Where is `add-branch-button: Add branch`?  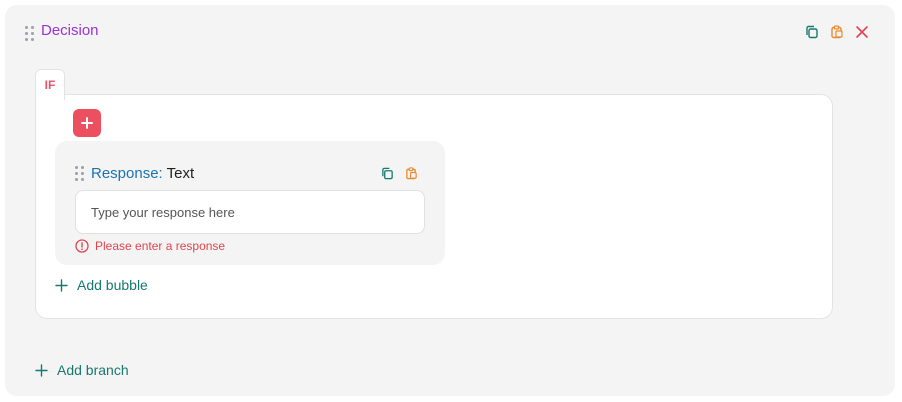
add-branch-button: Add branch is located at coordinates (82, 370).